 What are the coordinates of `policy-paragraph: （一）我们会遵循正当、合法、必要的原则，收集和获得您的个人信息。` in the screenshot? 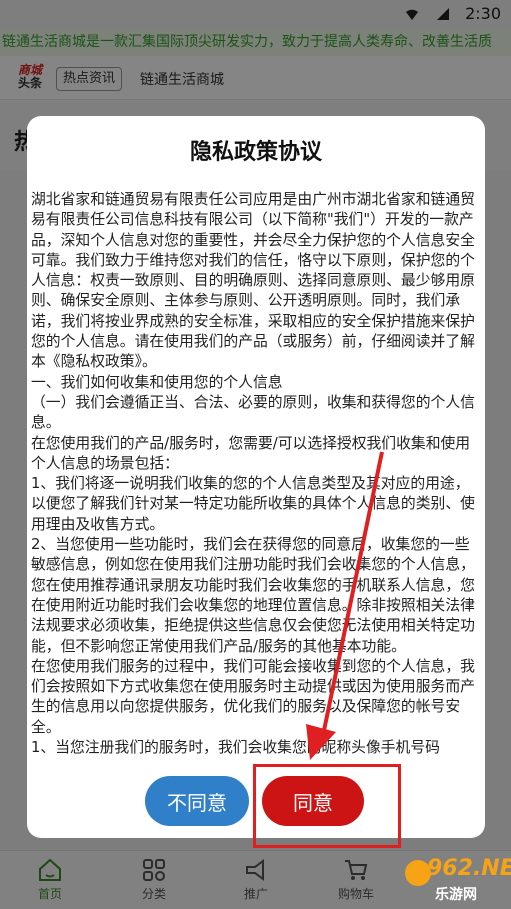 It's located at (253, 412).